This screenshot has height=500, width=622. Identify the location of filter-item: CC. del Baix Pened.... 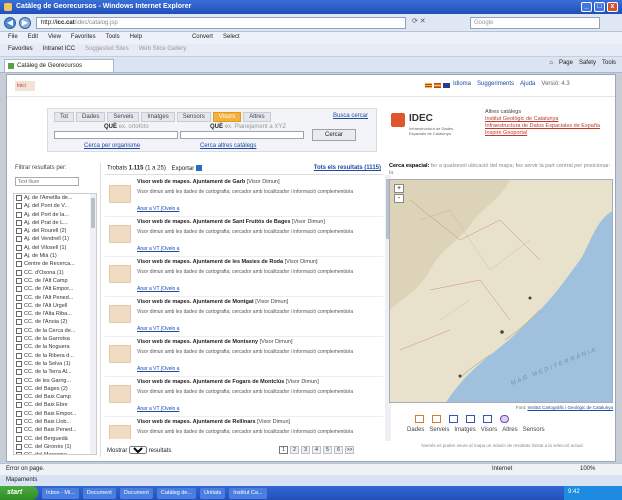
(55, 430).